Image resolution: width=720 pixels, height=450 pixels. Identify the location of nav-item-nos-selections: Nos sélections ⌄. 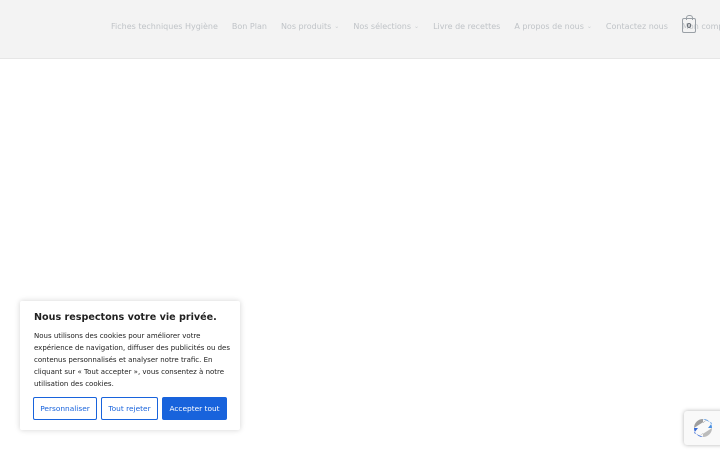
(386, 26).